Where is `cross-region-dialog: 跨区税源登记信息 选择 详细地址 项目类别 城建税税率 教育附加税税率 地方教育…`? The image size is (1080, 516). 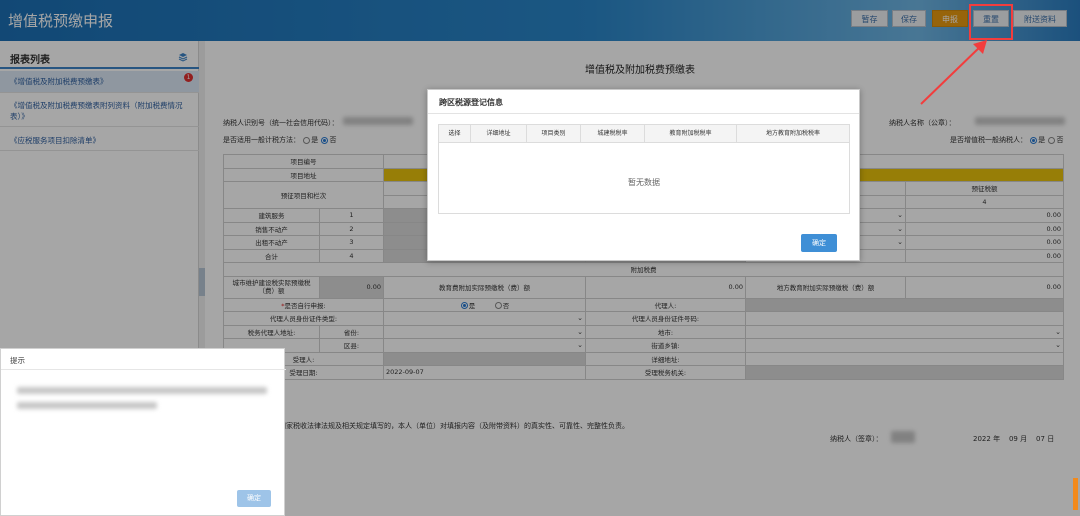
cross-region-dialog: 跨区税源登记信息 选择 详细地址 项目类别 城建税税率 教育附加税税率 地方教育… is located at coordinates (643, 175).